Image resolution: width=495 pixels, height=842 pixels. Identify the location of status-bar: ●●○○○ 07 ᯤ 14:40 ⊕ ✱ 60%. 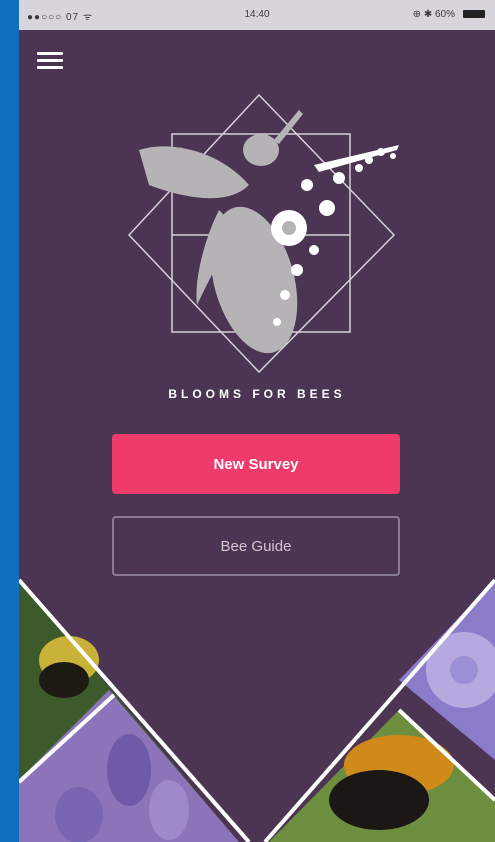
(257, 15).